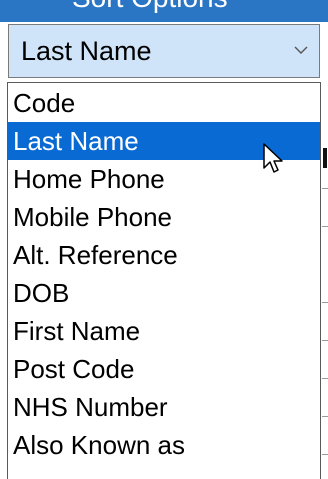  What do you see at coordinates (164, 51) in the screenshot?
I see `sort-field-combobox: Last Name` at bounding box center [164, 51].